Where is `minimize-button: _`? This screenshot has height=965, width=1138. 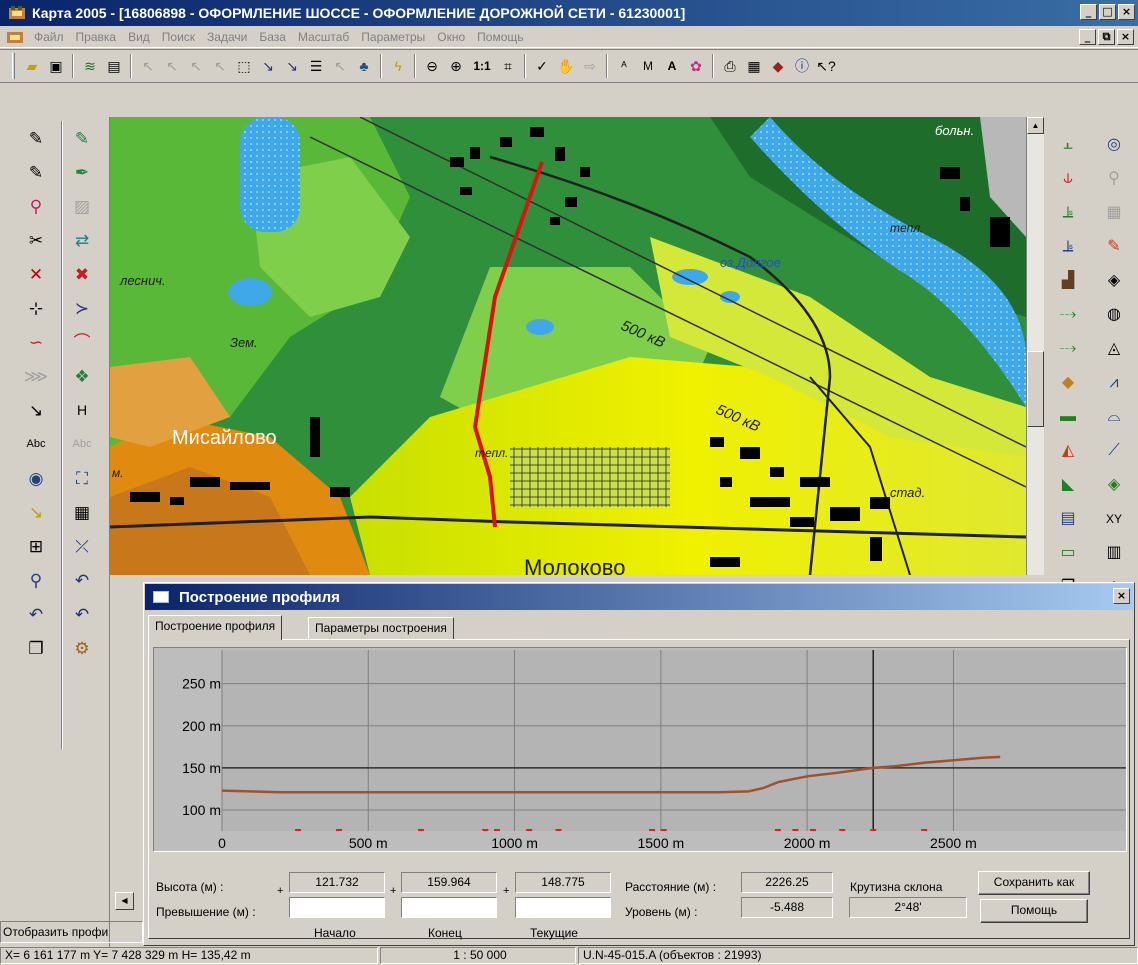
minimize-button: _ is located at coordinates (1088, 12).